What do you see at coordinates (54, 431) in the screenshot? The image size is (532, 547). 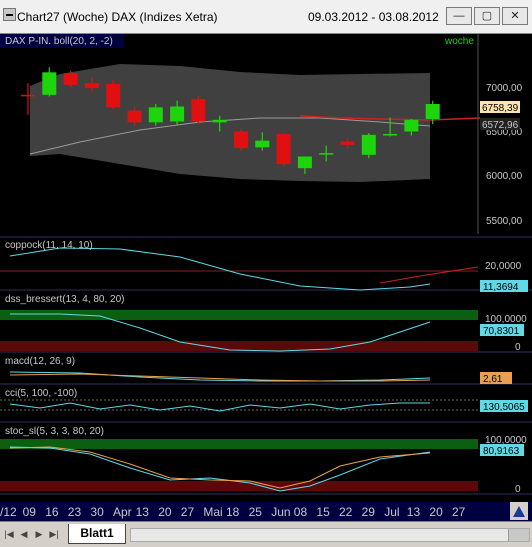 I see `stoc-label: stoc_sl(5, 3, 3, 80, 20)` at bounding box center [54, 431].